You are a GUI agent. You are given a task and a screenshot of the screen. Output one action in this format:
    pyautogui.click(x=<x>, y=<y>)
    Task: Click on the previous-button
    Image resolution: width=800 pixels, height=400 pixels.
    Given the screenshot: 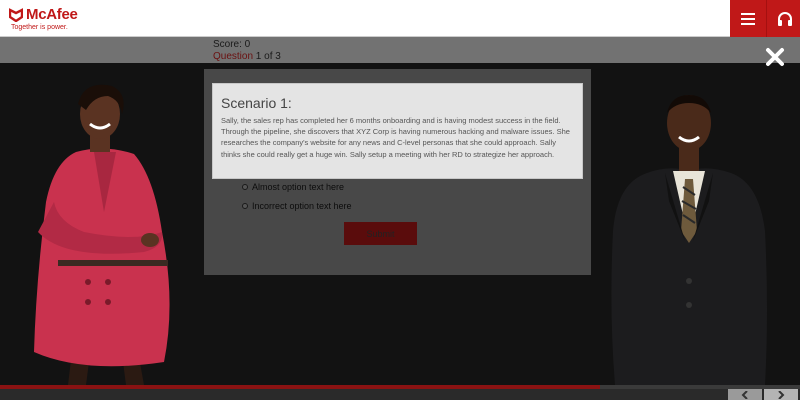 What is the action you would take?
    pyautogui.click(x=745, y=394)
    